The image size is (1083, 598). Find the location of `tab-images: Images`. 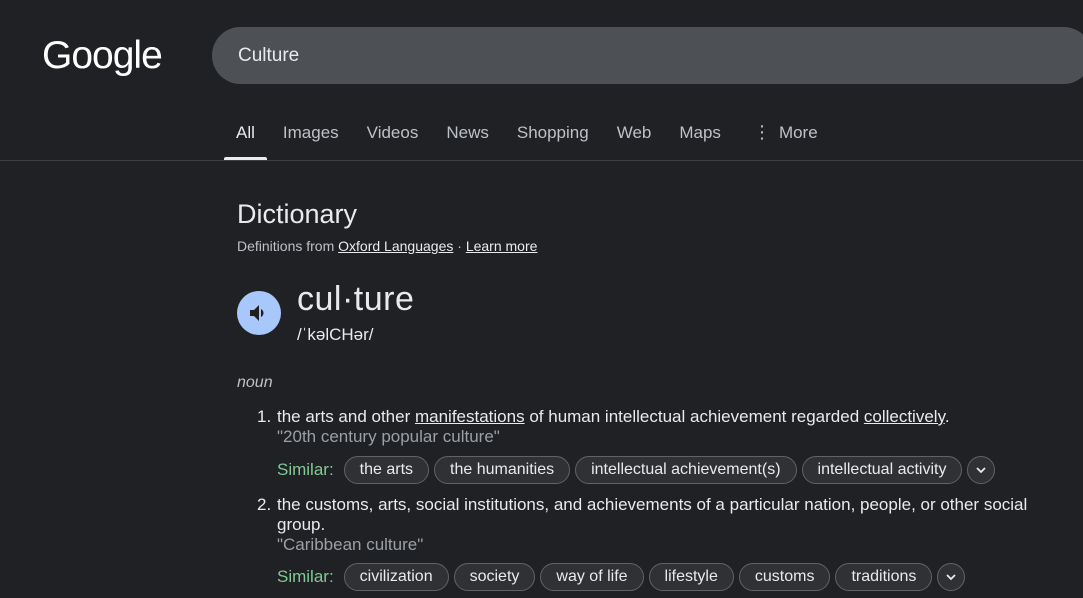

tab-images: Images is located at coordinates (311, 138).